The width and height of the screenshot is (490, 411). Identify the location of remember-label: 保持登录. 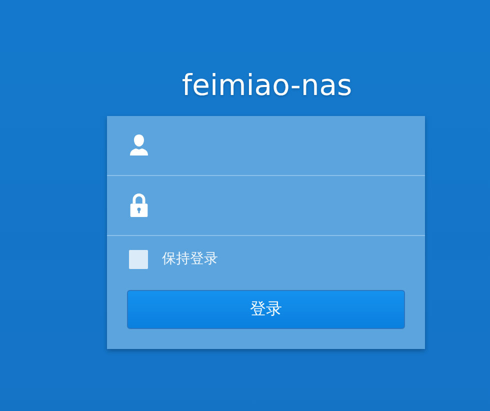
(190, 259).